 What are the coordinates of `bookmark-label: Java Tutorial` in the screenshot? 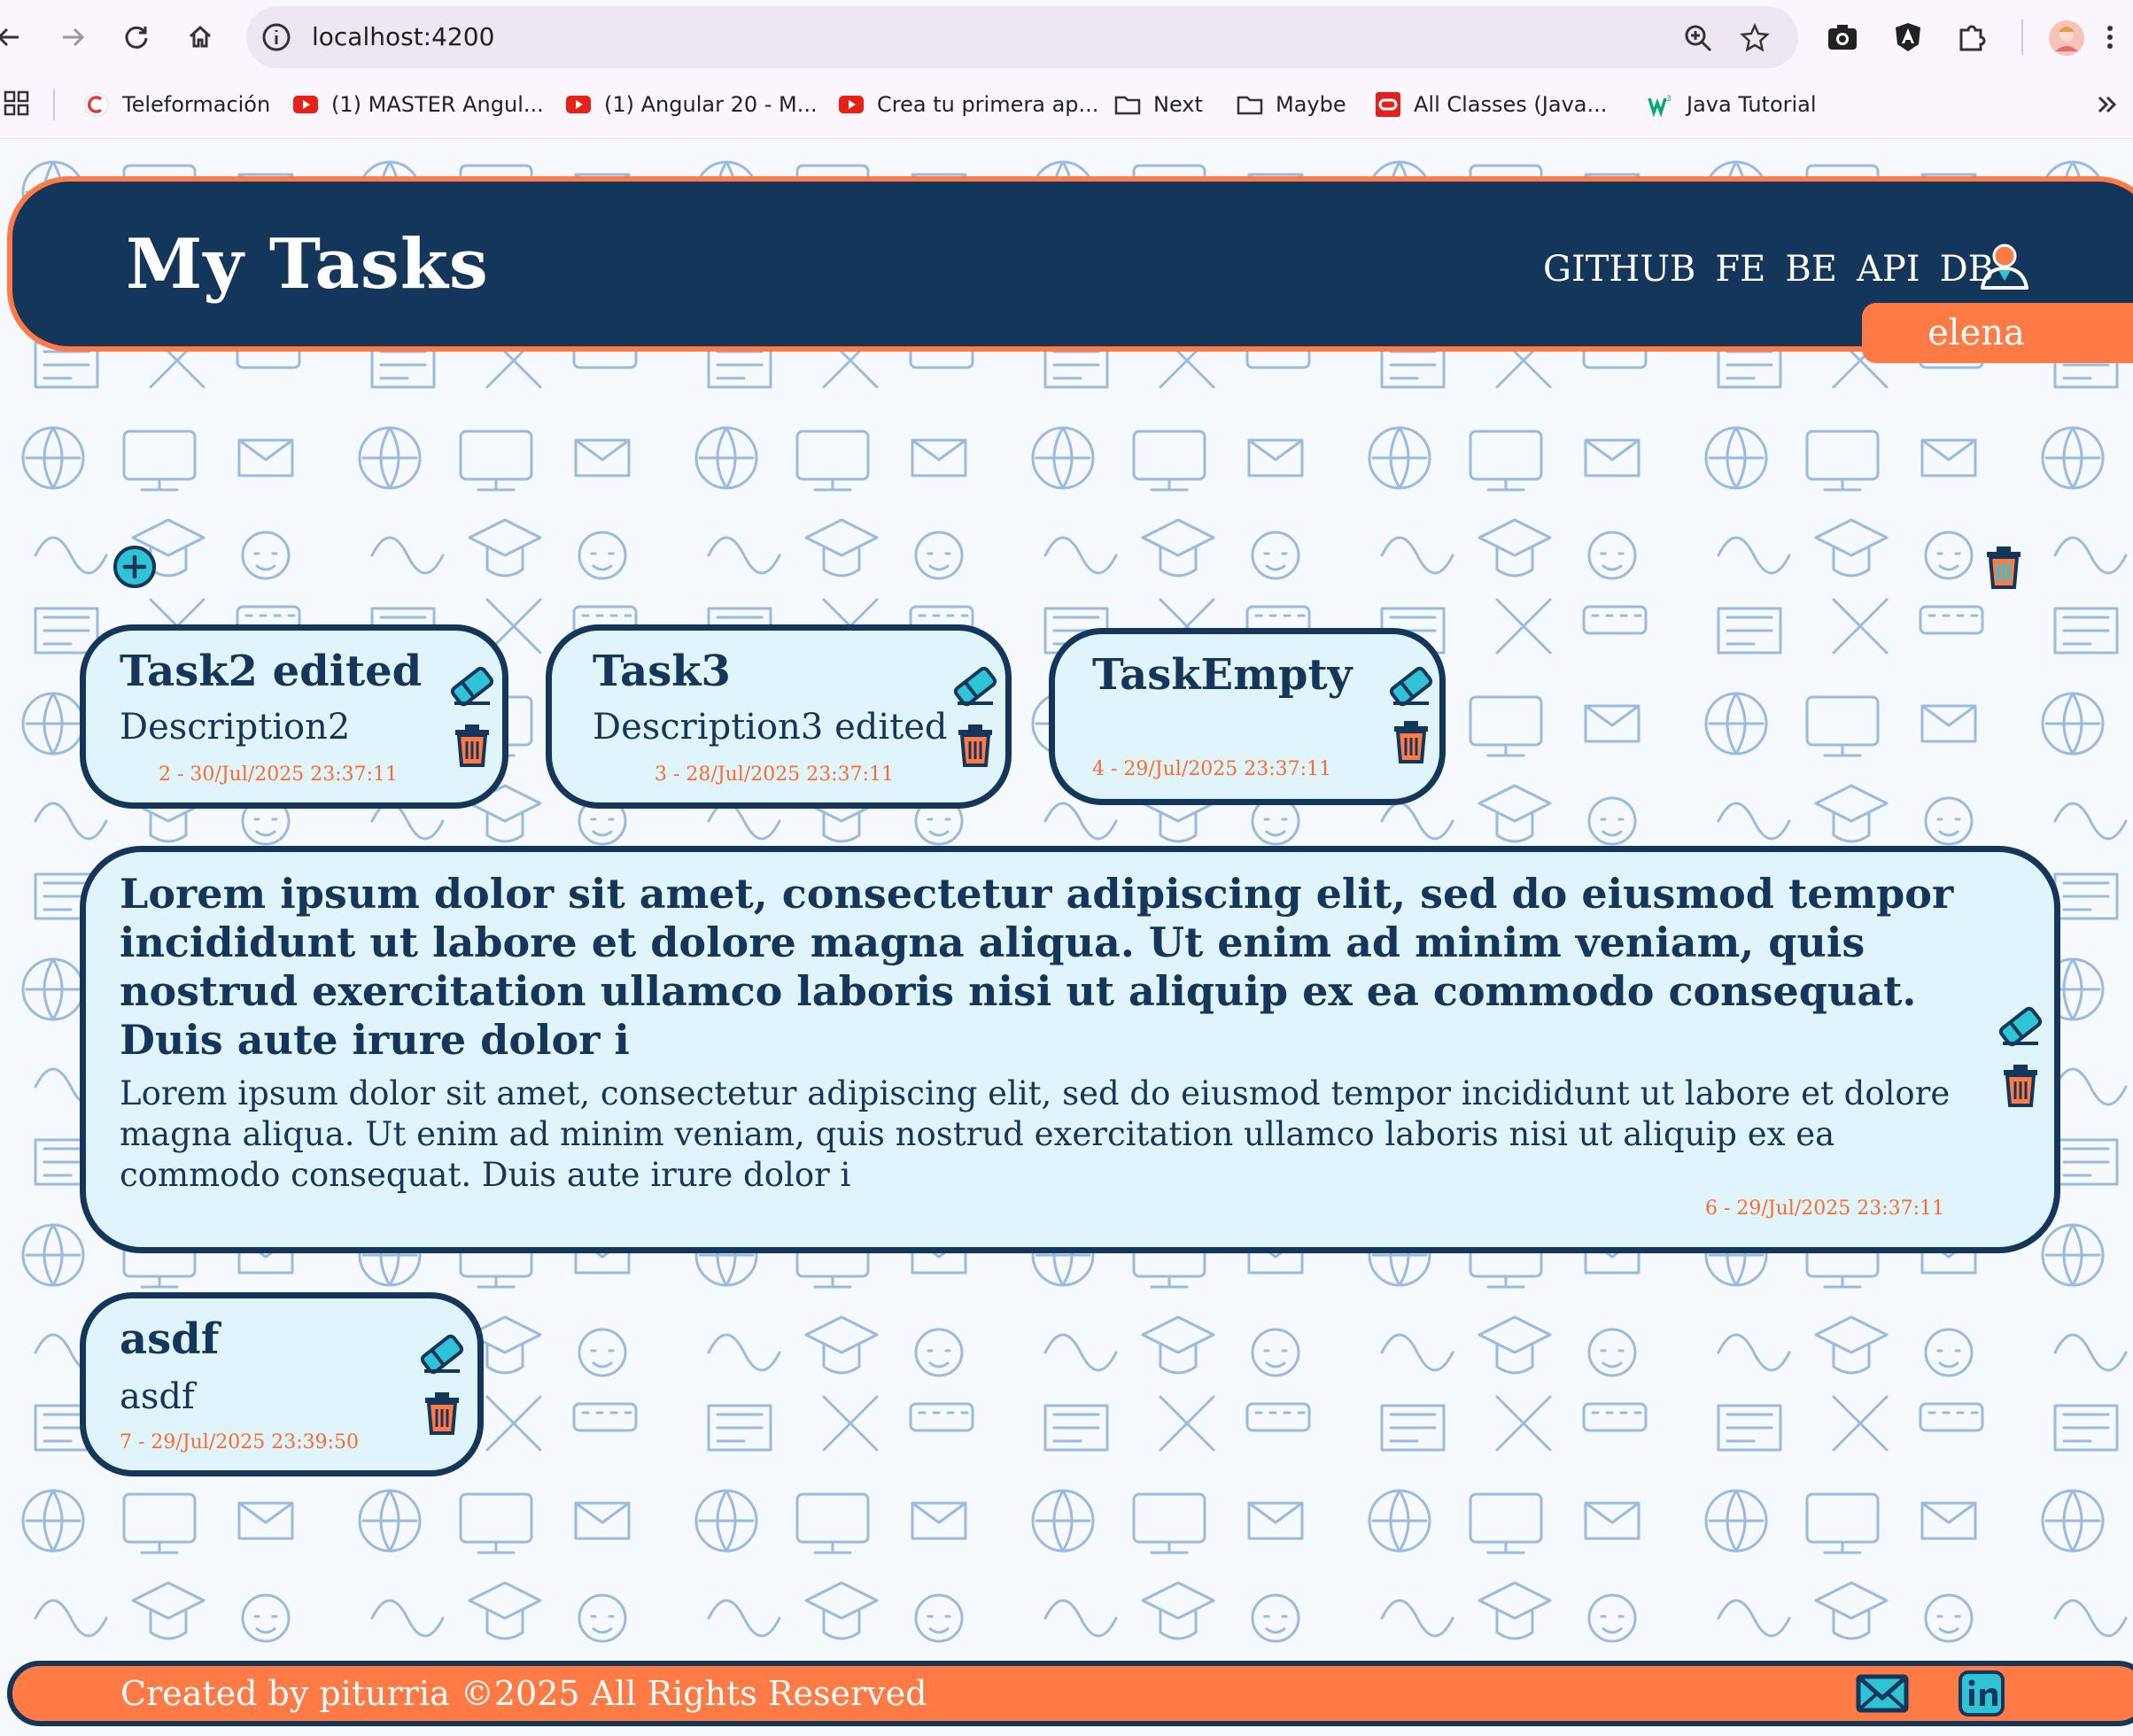 It's located at (1752, 105).